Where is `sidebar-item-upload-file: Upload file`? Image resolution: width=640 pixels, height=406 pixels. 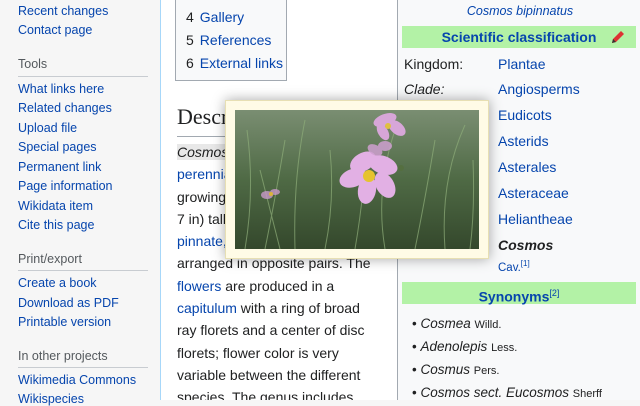 sidebar-item-upload-file: Upload file is located at coordinates (47, 128).